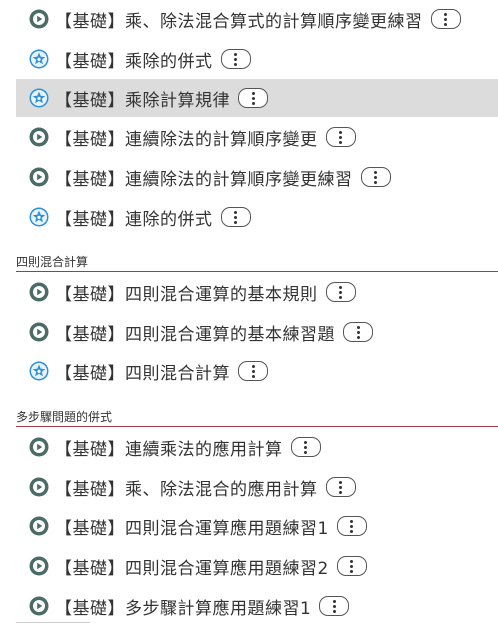 The height and width of the screenshot is (625, 498). What do you see at coordinates (186, 137) in the screenshot?
I see `lesson-title: 【基礎】連續除法的計算順序變更` at bounding box center [186, 137].